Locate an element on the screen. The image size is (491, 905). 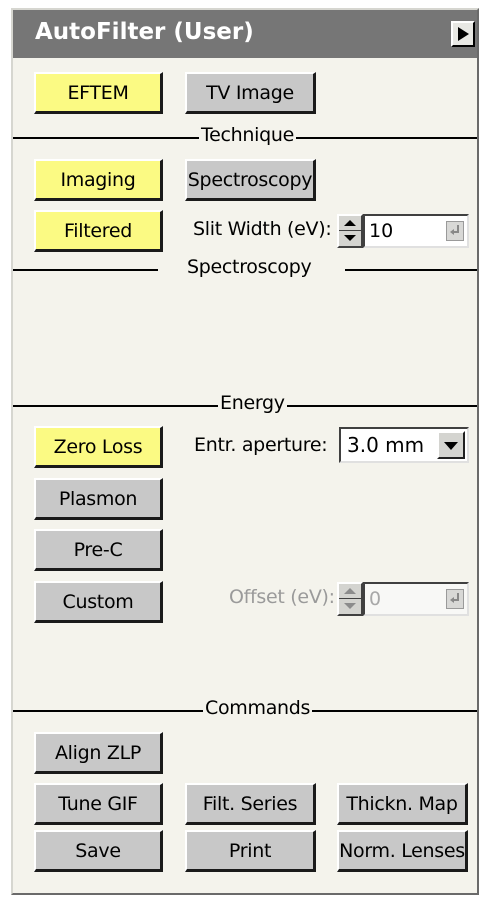
entrance-aperture-label: Entr. aperture: is located at coordinates (261, 445).